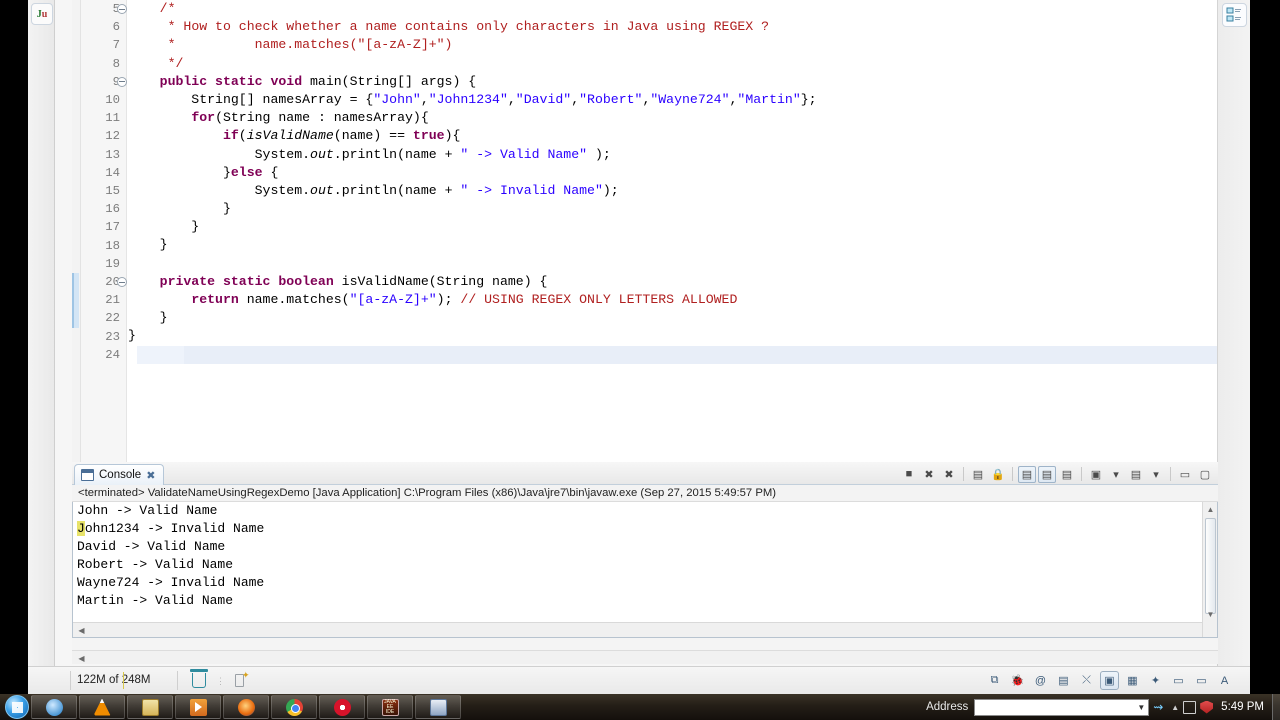  Describe the element at coordinates (1158, 707) in the screenshot. I see `address-go-icon: ⇝` at that location.